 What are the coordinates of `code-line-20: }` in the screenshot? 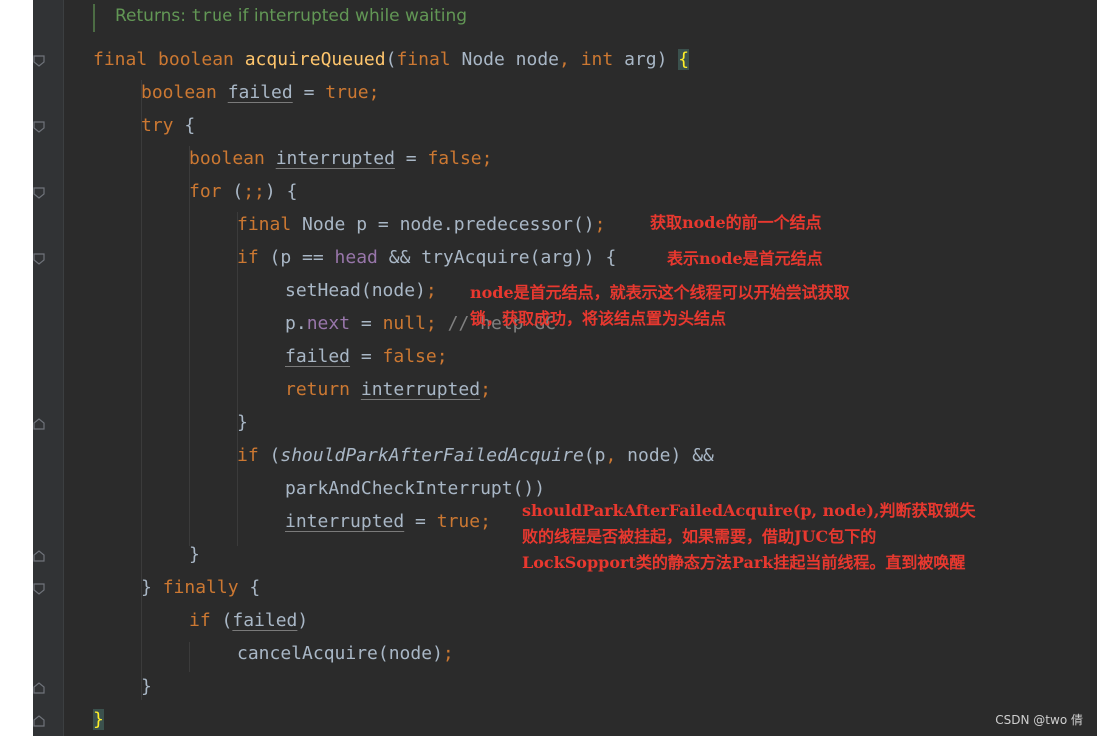 It's located at (146, 687).